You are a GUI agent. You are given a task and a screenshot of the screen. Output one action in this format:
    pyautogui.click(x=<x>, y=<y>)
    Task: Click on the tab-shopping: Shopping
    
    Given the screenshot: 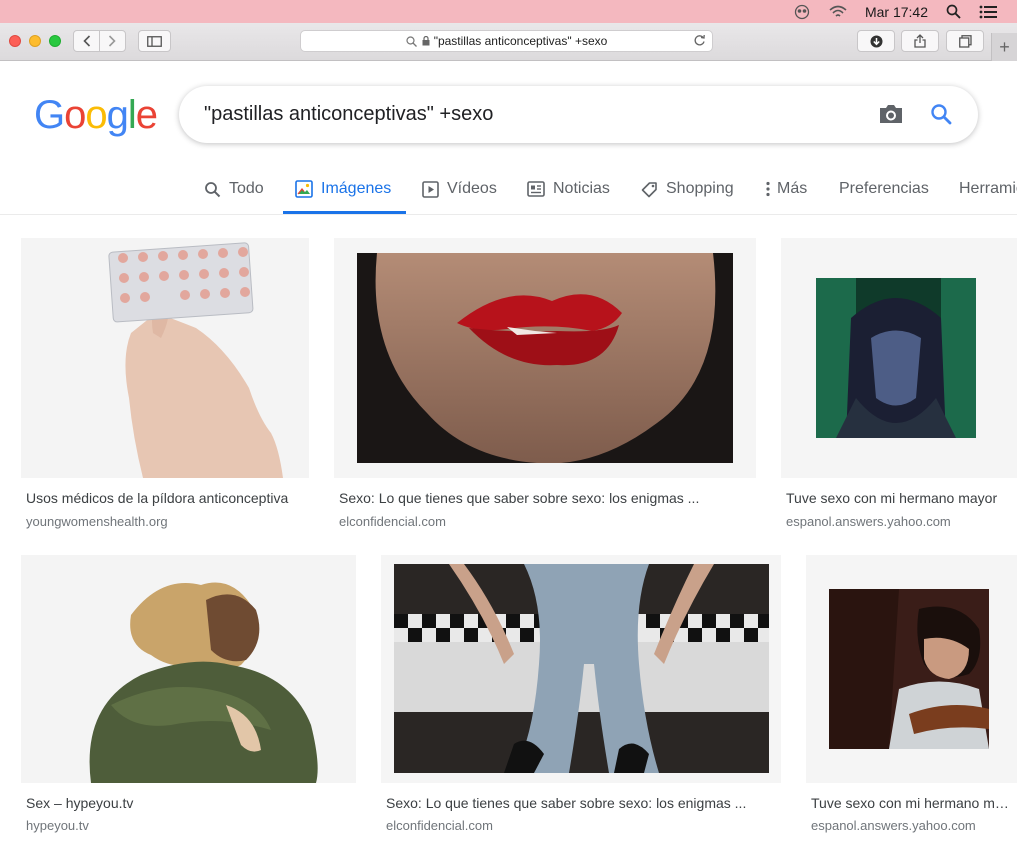 What is the action you would take?
    pyautogui.click(x=687, y=189)
    